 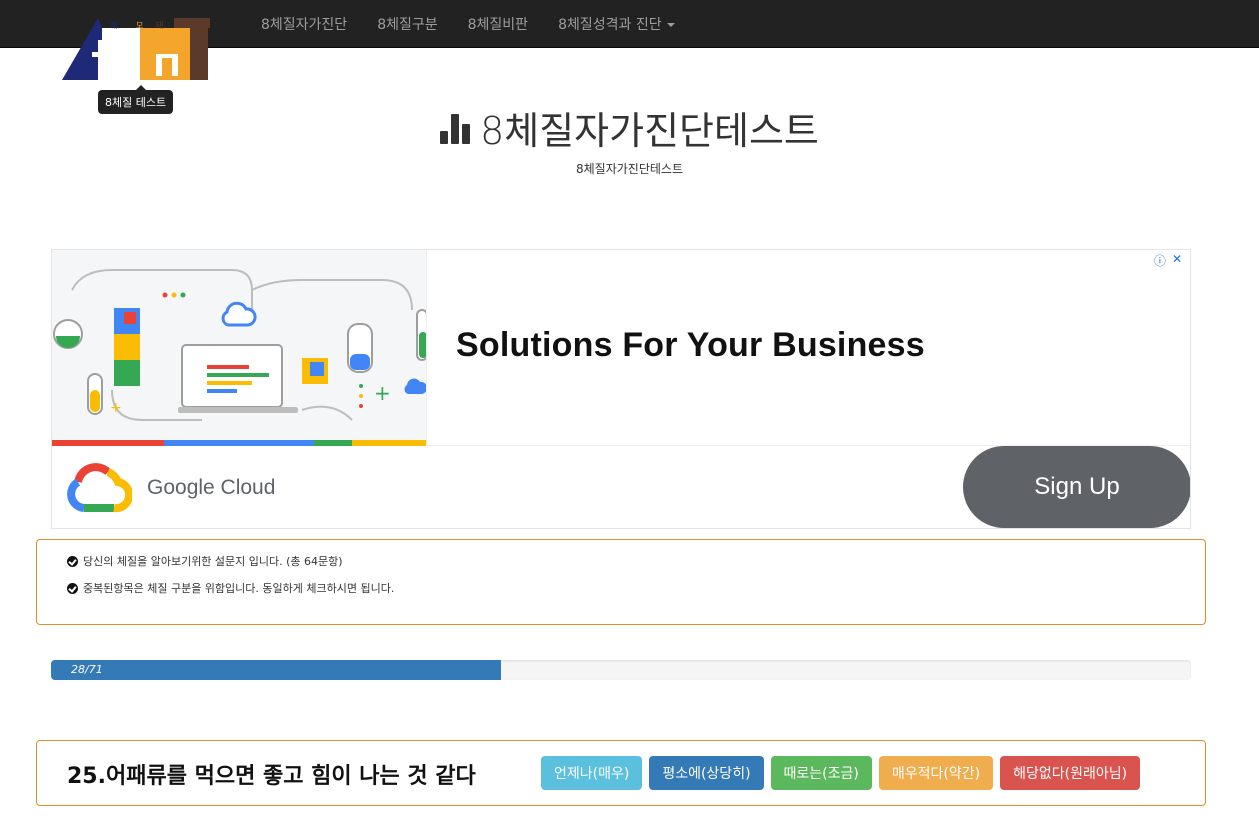 What do you see at coordinates (99, 488) in the screenshot?
I see `google-cloud-logo-icon` at bounding box center [99, 488].